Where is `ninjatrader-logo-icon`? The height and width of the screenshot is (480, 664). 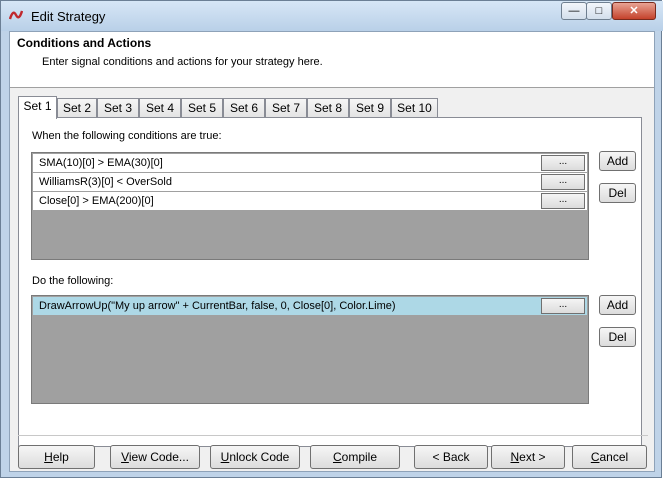 ninjatrader-logo-icon is located at coordinates (16, 15).